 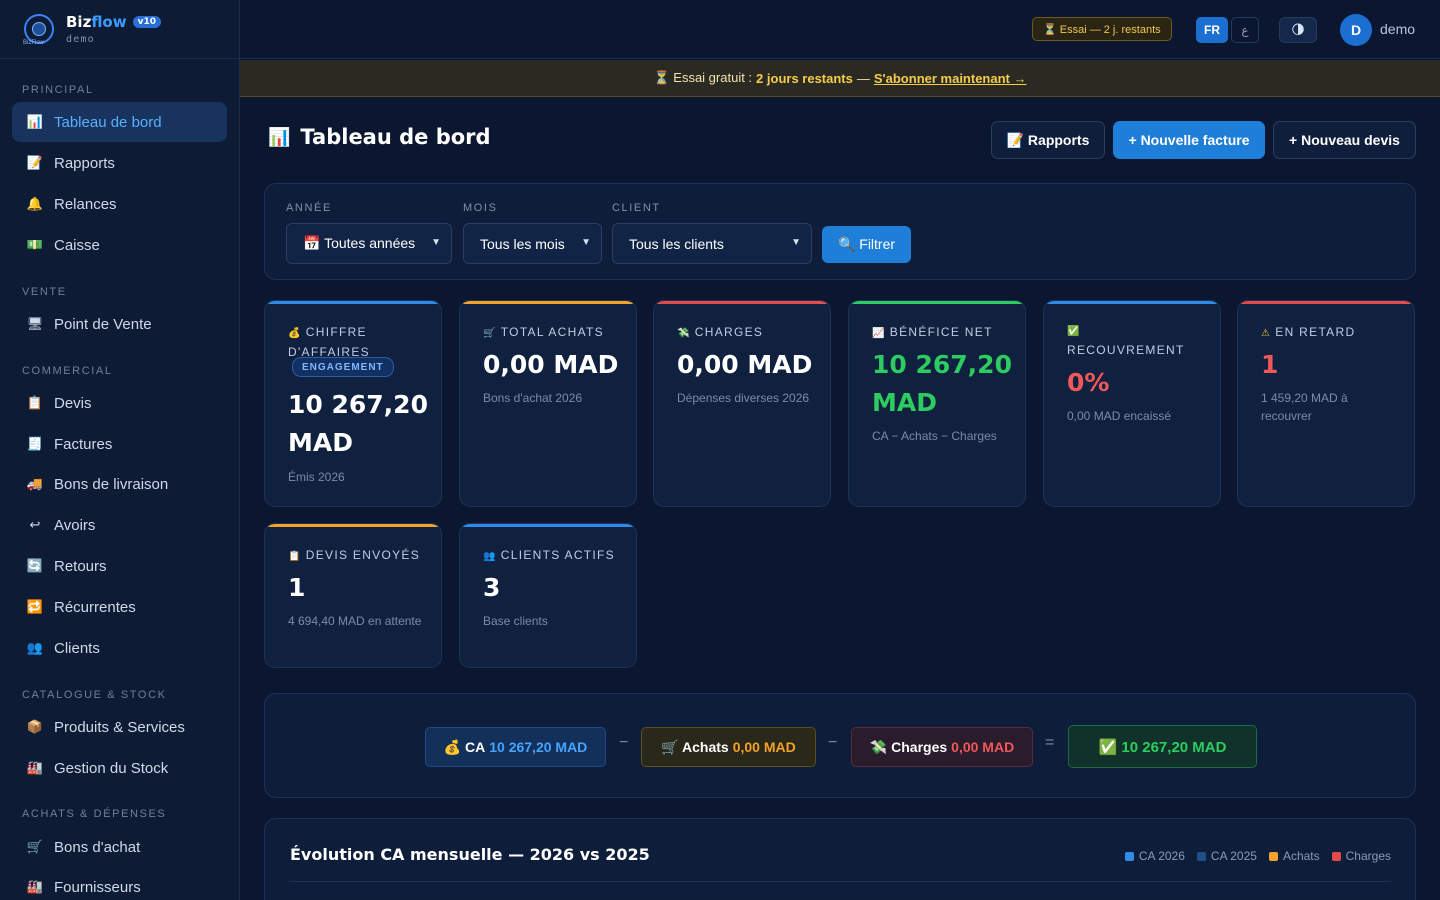 I want to click on cash-icon: 💵, so click(x=35, y=244).